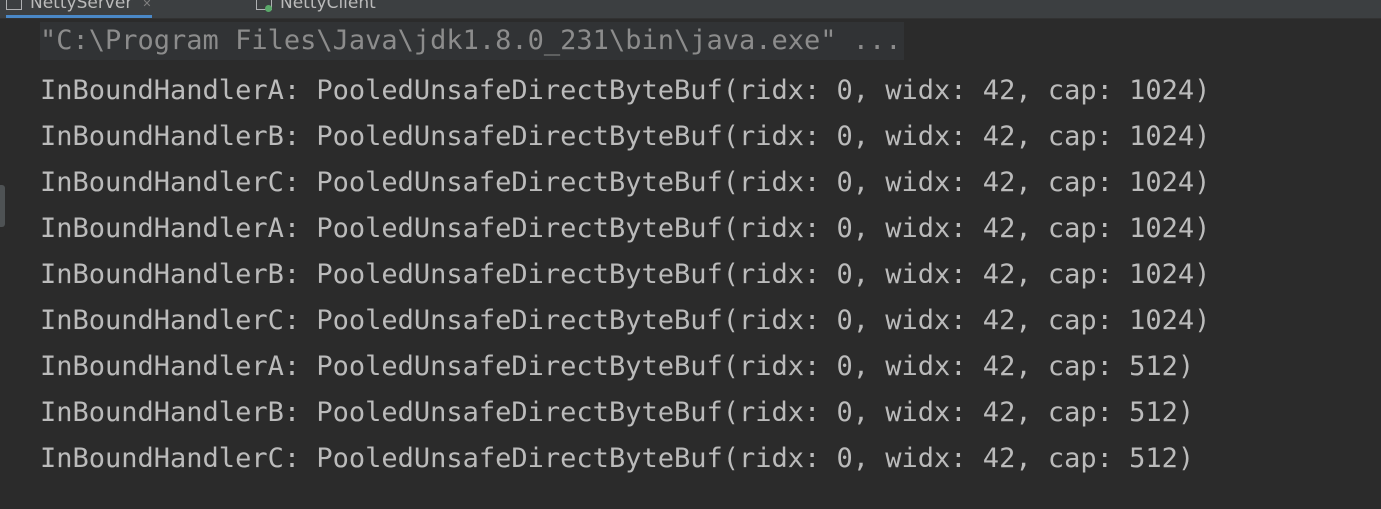  Describe the element at coordinates (146, 5) in the screenshot. I see `close-icon: ✕` at that location.